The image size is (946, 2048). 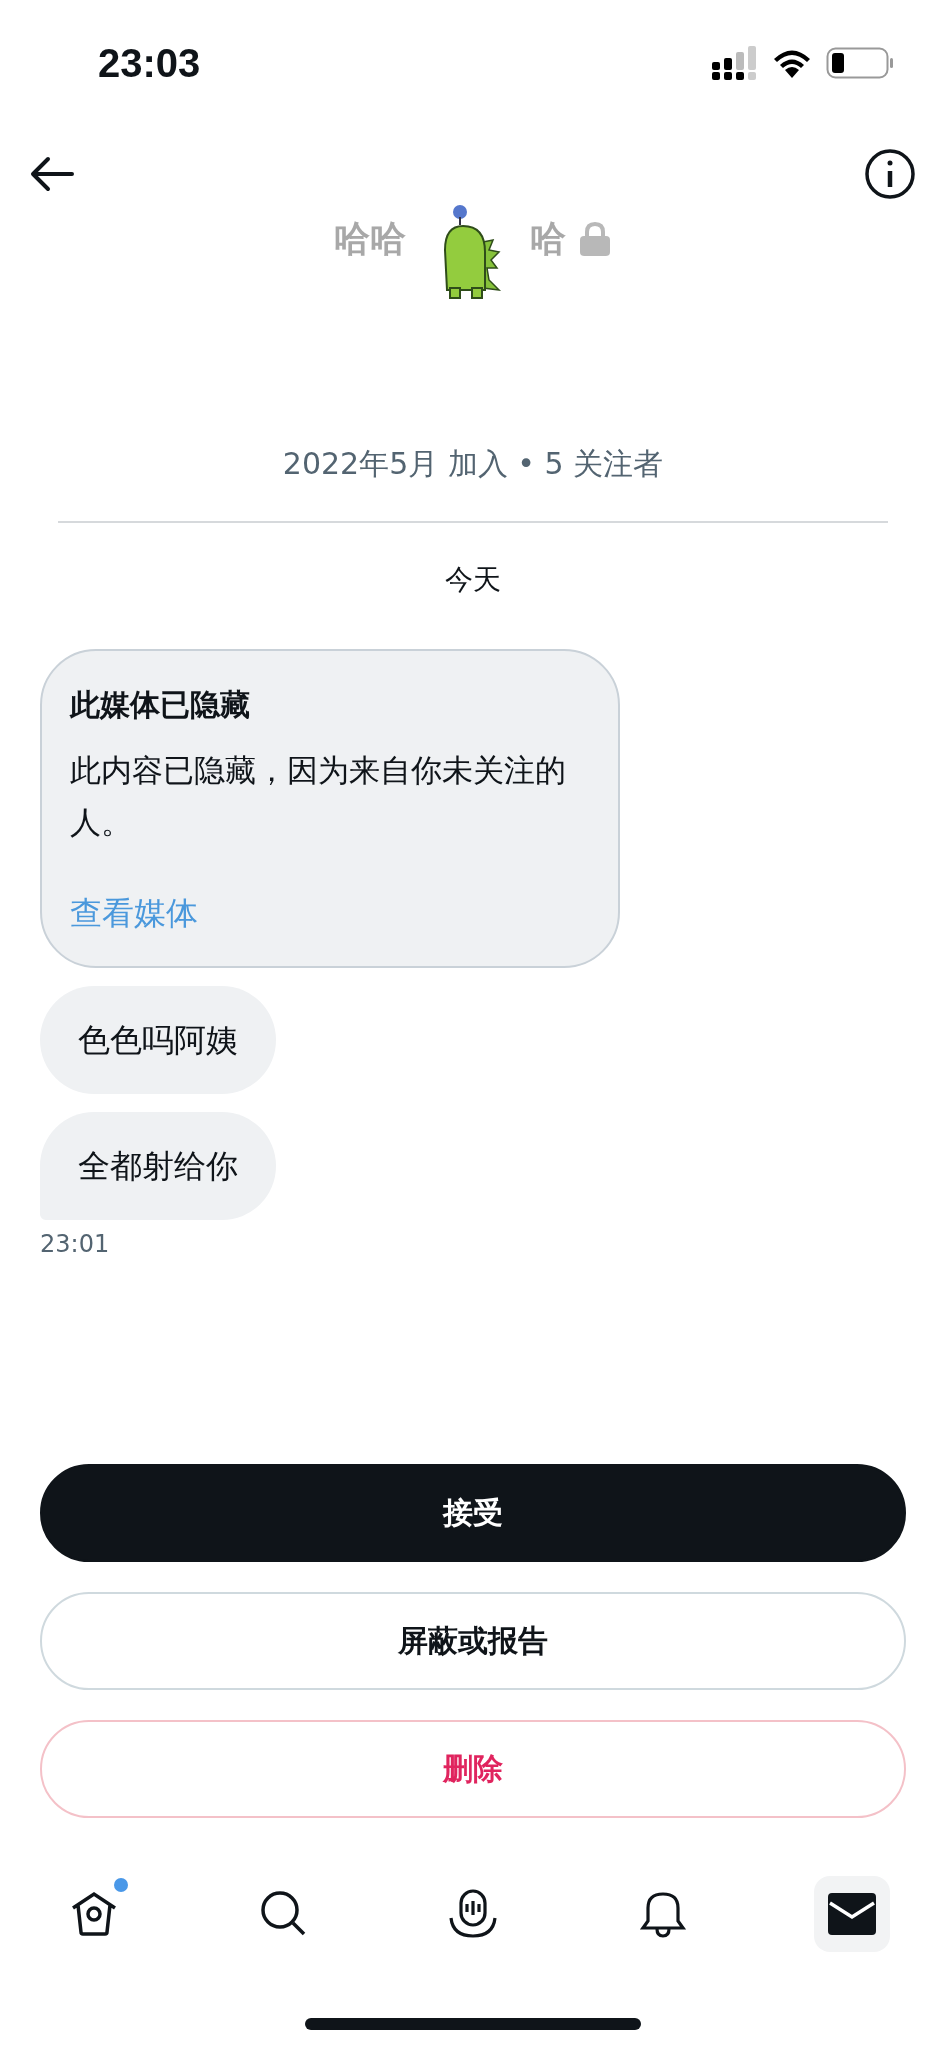 I want to click on date-separator: 今天, so click(x=473, y=580).